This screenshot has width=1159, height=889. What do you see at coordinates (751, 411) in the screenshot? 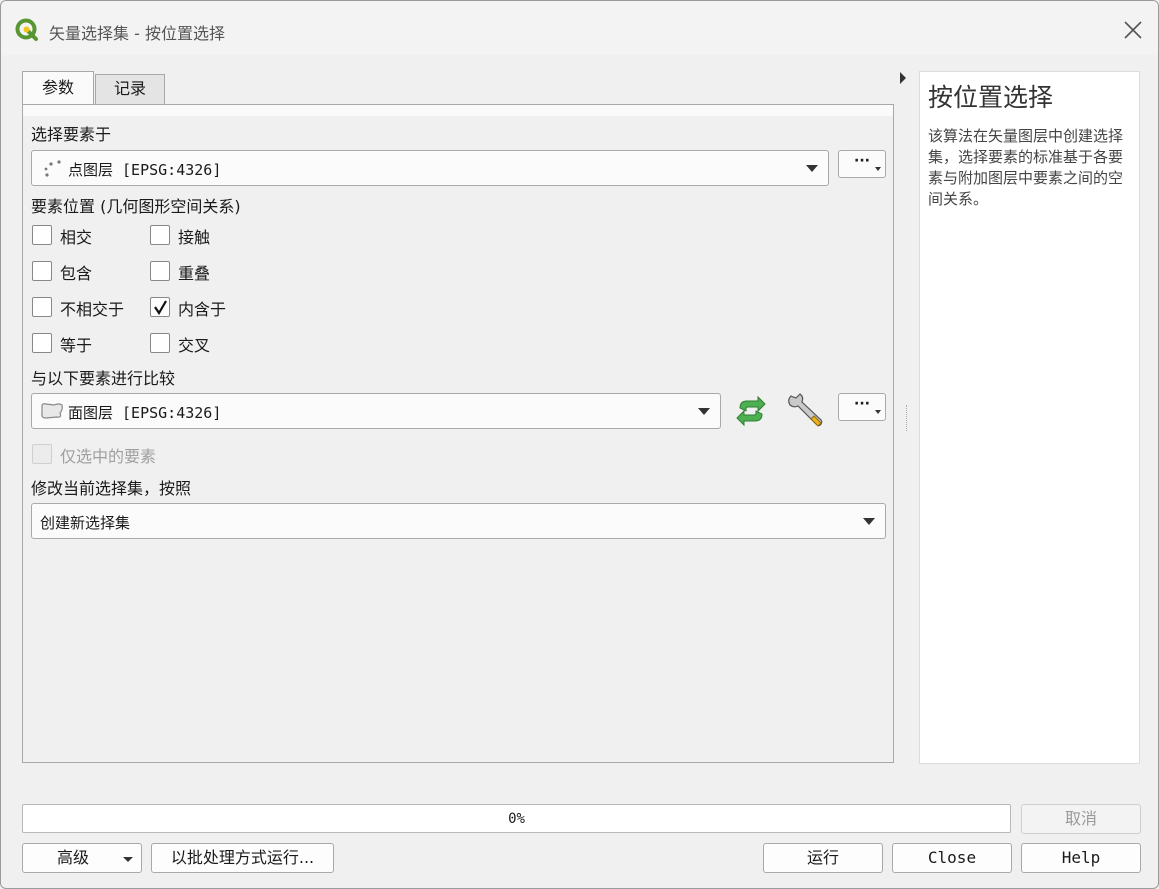
I see `refresh-icon` at bounding box center [751, 411].